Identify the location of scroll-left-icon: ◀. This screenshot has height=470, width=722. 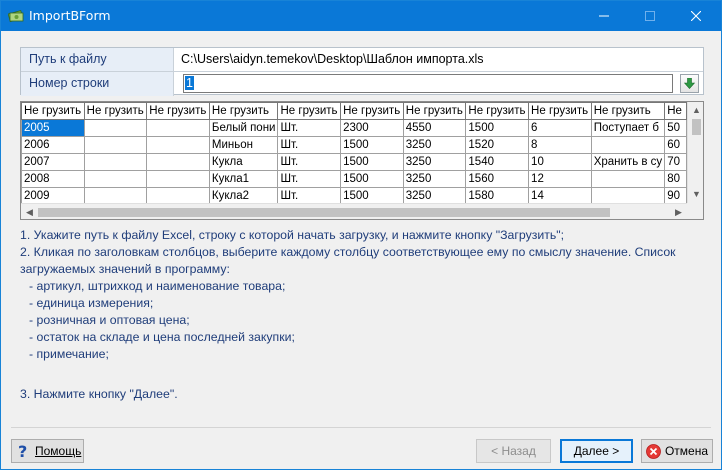
(29, 211).